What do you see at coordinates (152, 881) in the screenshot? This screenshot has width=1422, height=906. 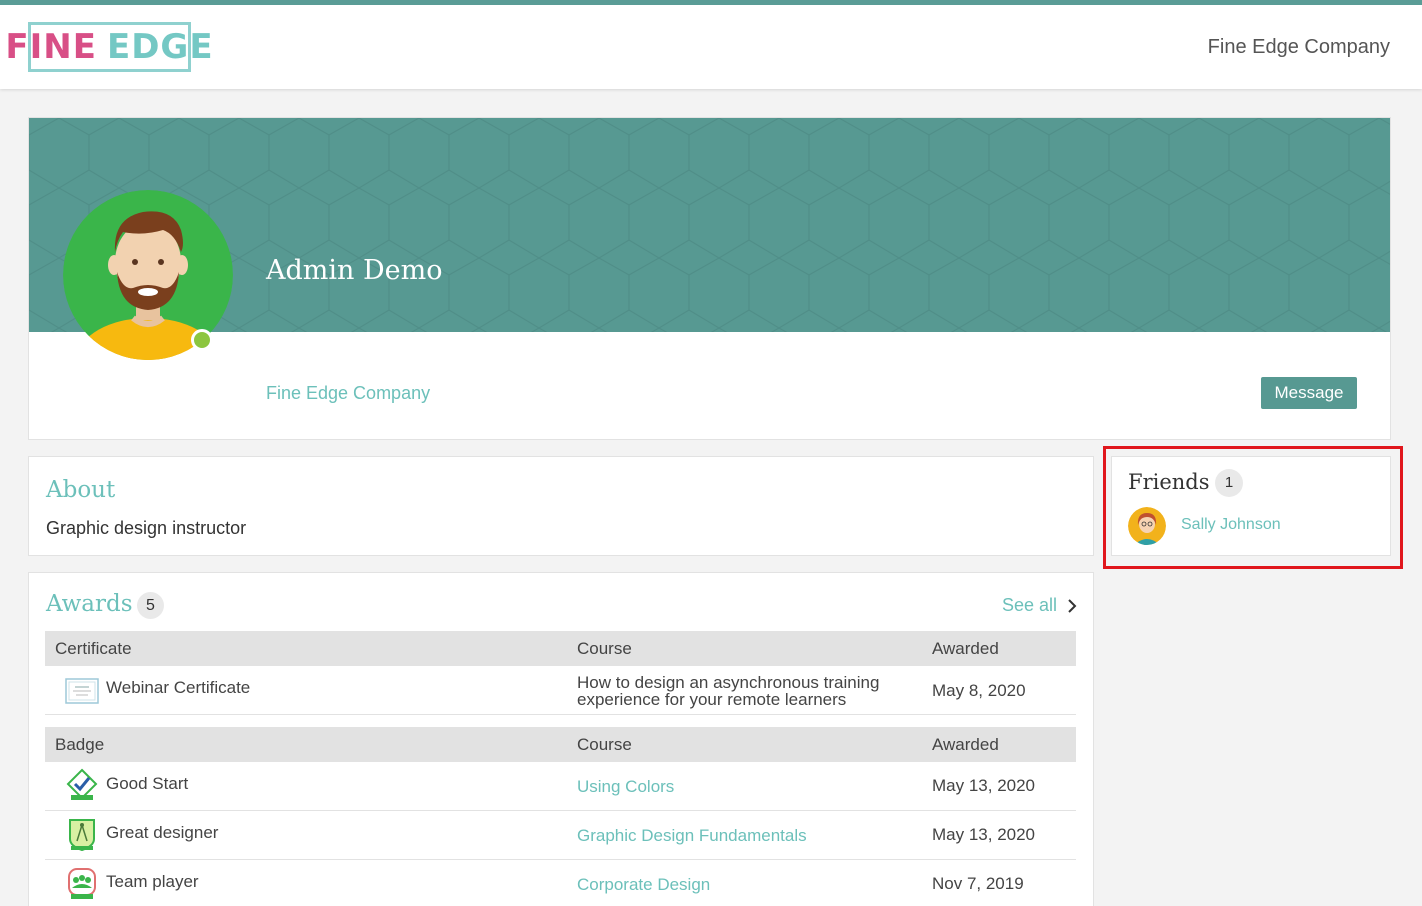 I see `badge-name: Team player` at bounding box center [152, 881].